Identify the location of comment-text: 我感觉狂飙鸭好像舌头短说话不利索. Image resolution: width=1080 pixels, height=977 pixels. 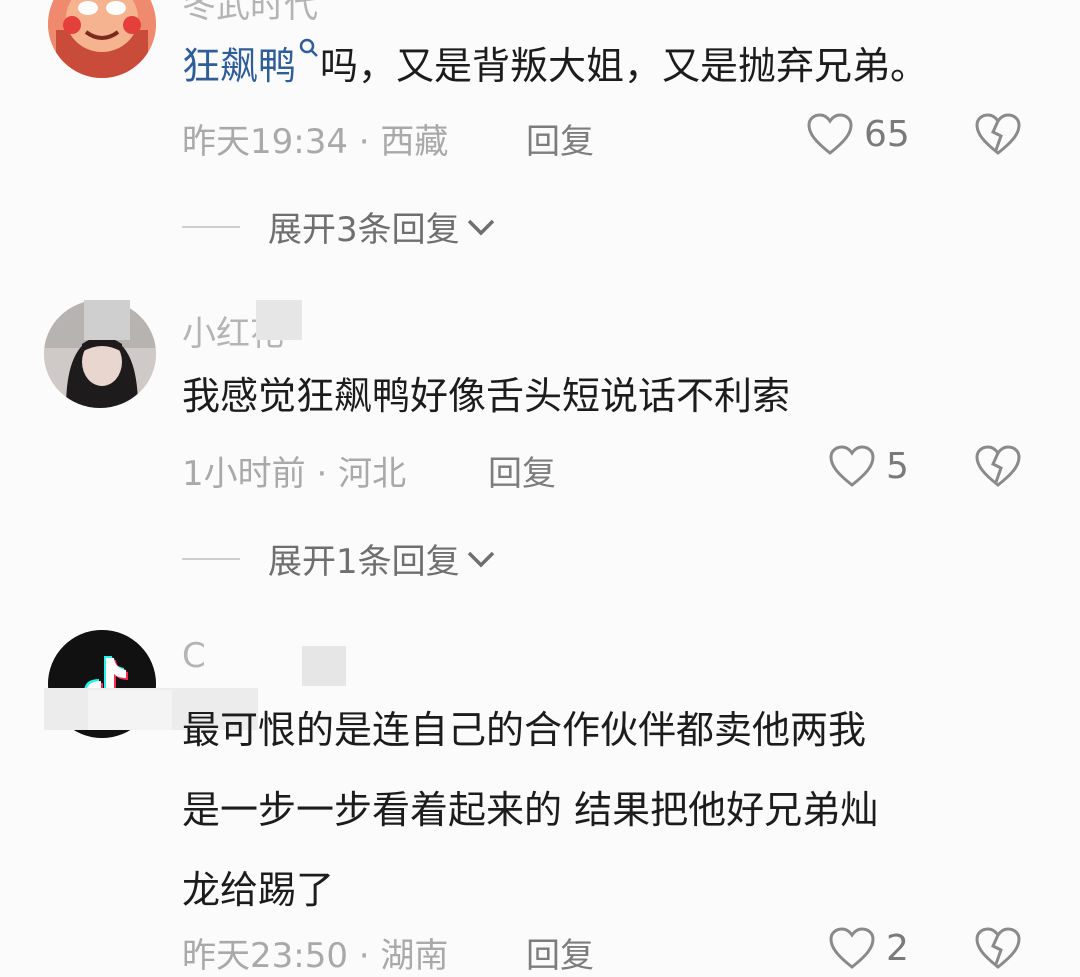
(486, 396).